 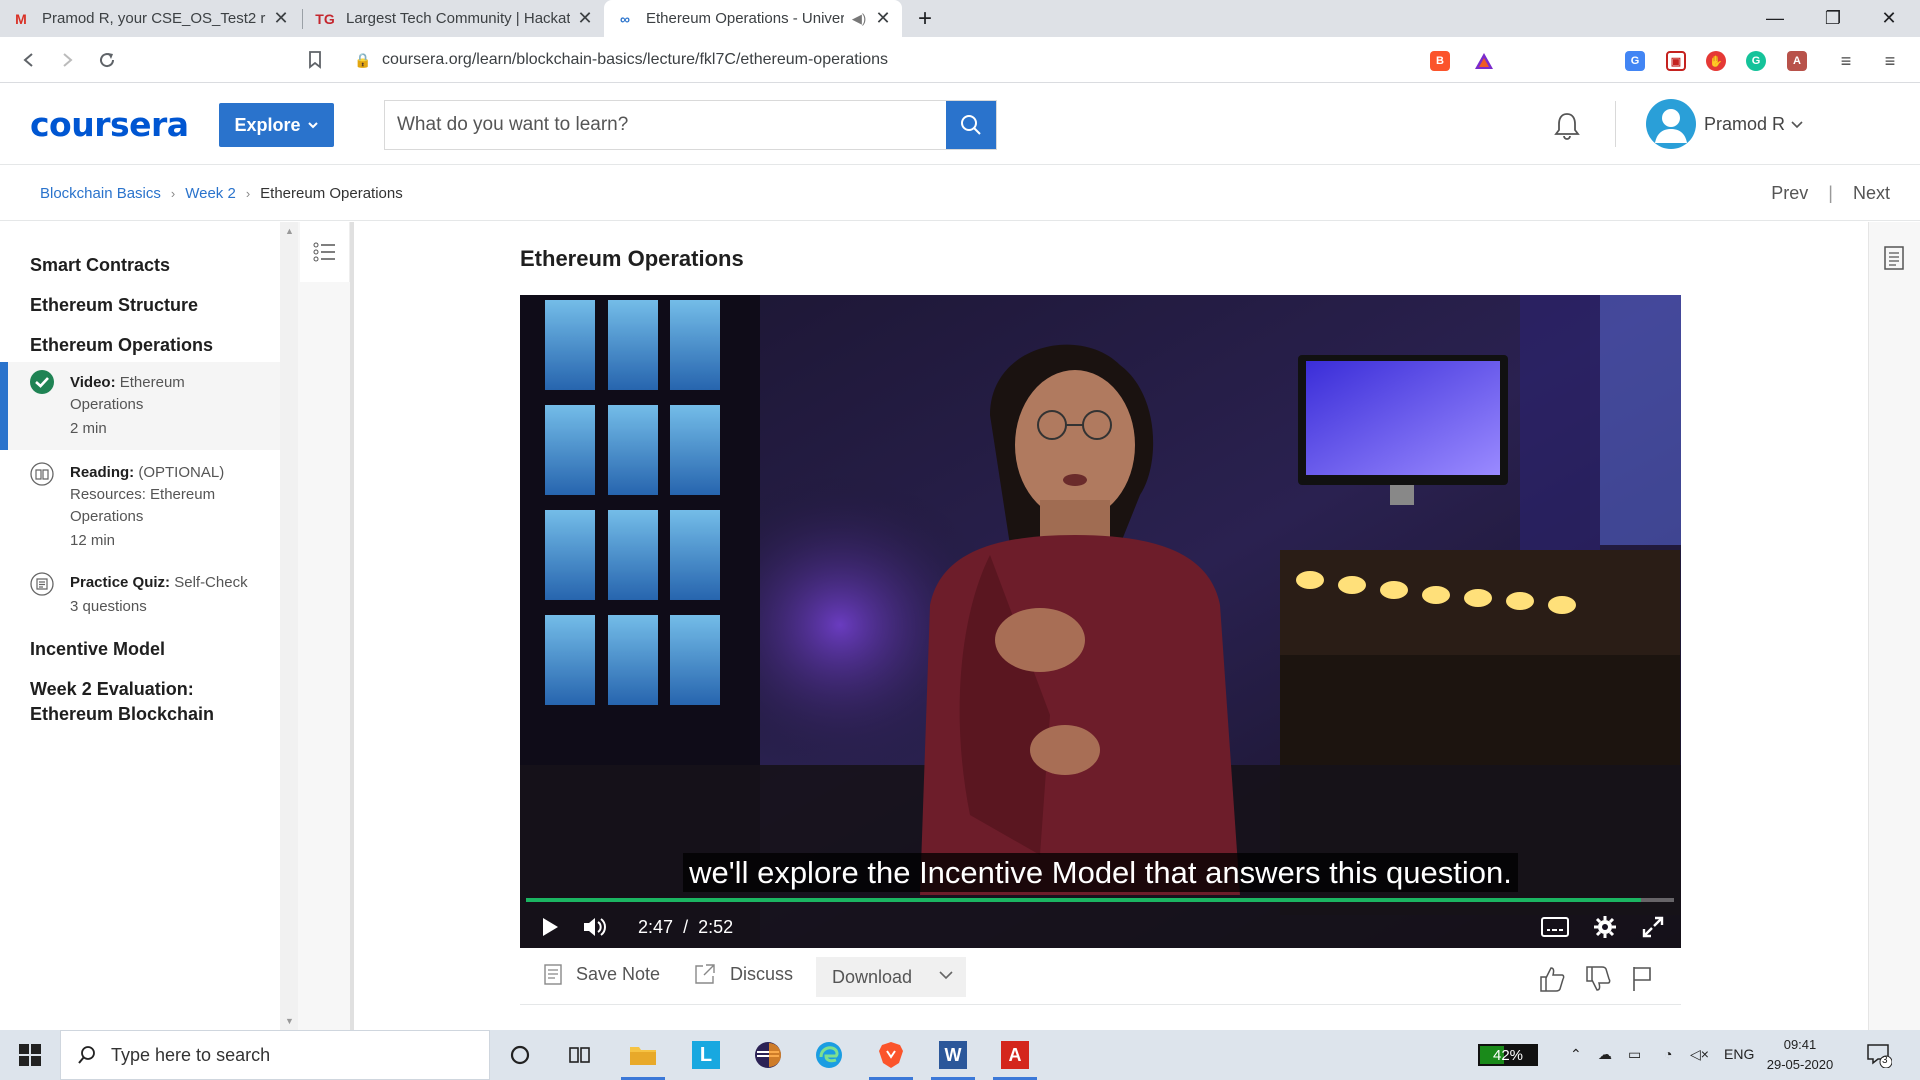 What do you see at coordinates (112, 689) in the screenshot?
I see `lesson-week2-evaluation: Week 2 Evaluation:` at bounding box center [112, 689].